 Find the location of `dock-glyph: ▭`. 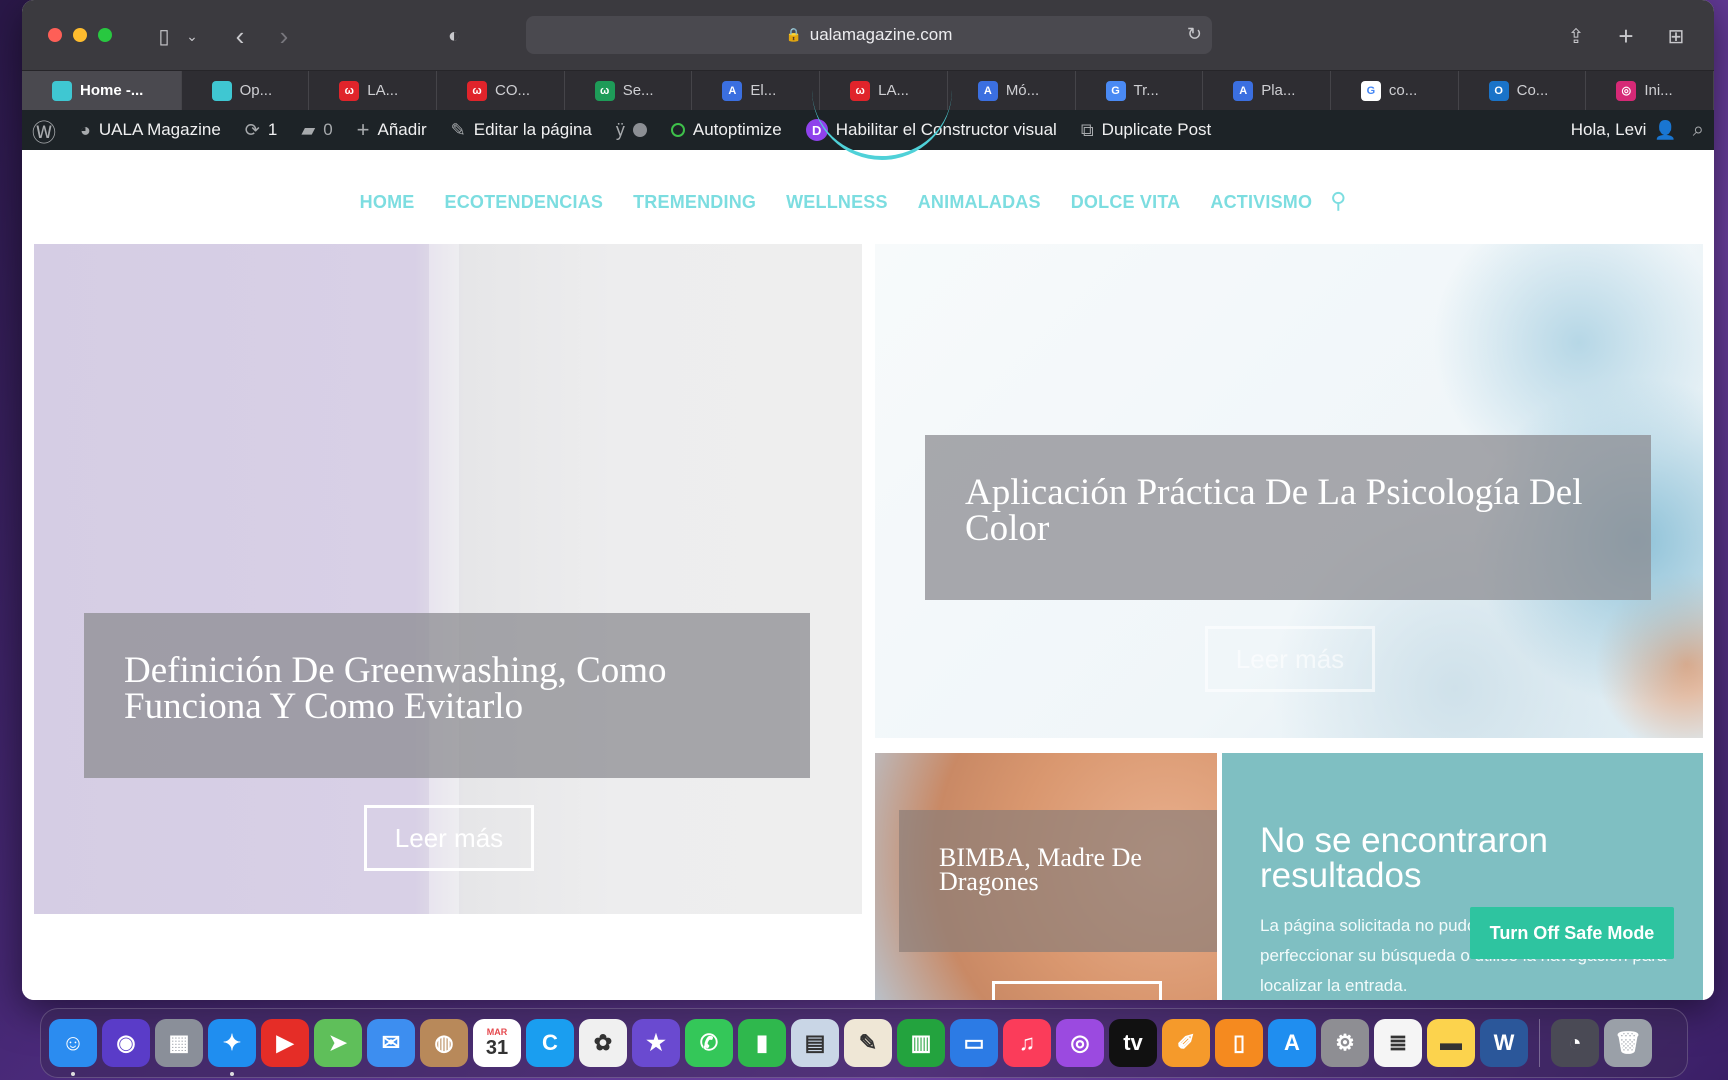

dock-glyph: ▭ is located at coordinates (974, 1042).